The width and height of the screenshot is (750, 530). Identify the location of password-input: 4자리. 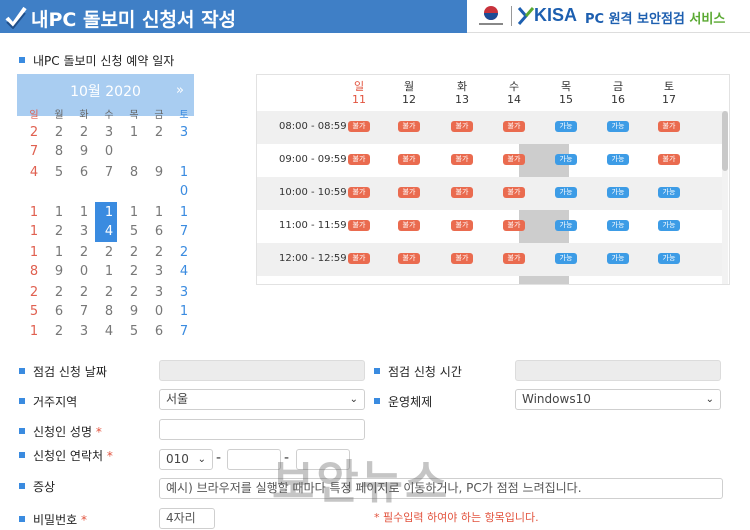
(187, 518).